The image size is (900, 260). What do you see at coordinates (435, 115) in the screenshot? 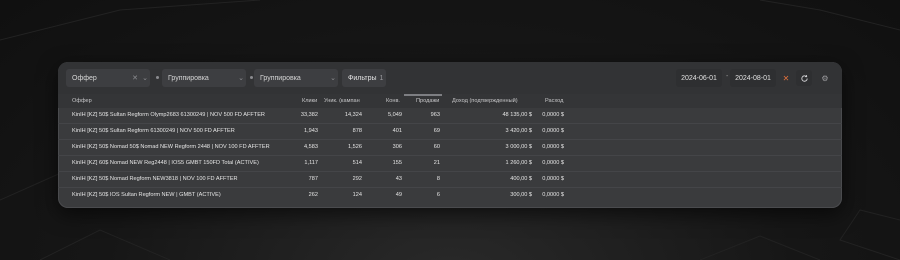
I see `cell-sales: 963` at bounding box center [435, 115].